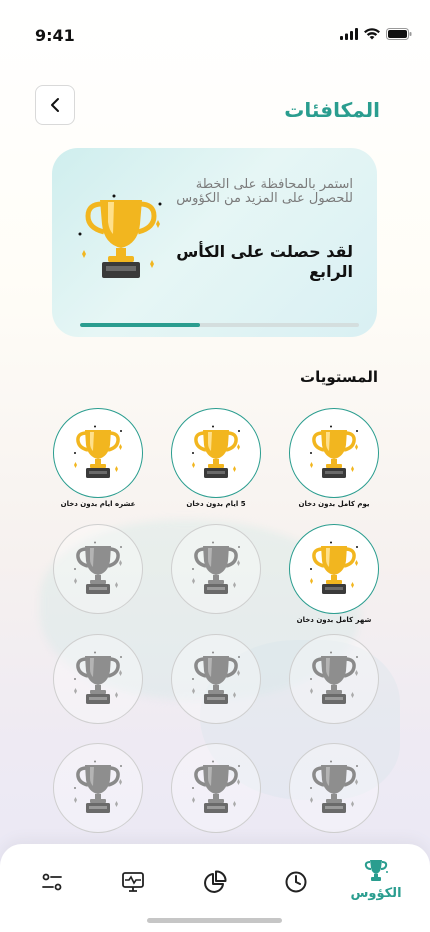  I want to click on status-time: 9:41, so click(55, 35).